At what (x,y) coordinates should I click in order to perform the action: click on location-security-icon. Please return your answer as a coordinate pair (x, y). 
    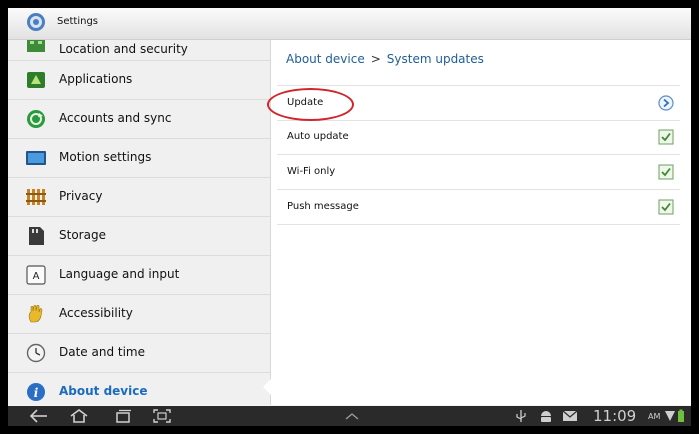
    Looking at the image, I should click on (36, 46).